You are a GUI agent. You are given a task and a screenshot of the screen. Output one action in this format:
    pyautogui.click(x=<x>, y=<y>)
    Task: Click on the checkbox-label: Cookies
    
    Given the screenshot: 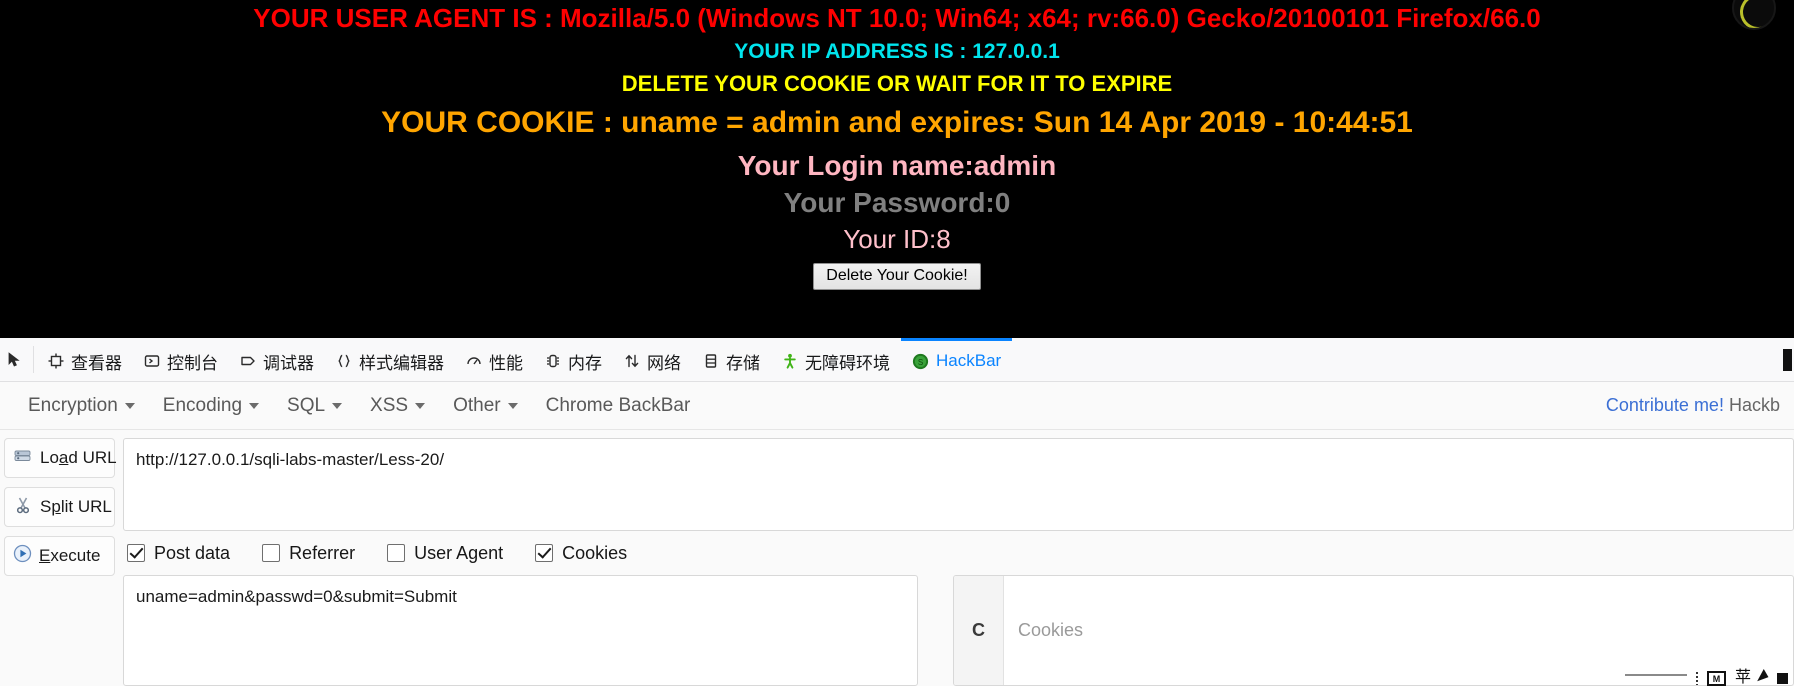 What is the action you would take?
    pyautogui.click(x=595, y=552)
    